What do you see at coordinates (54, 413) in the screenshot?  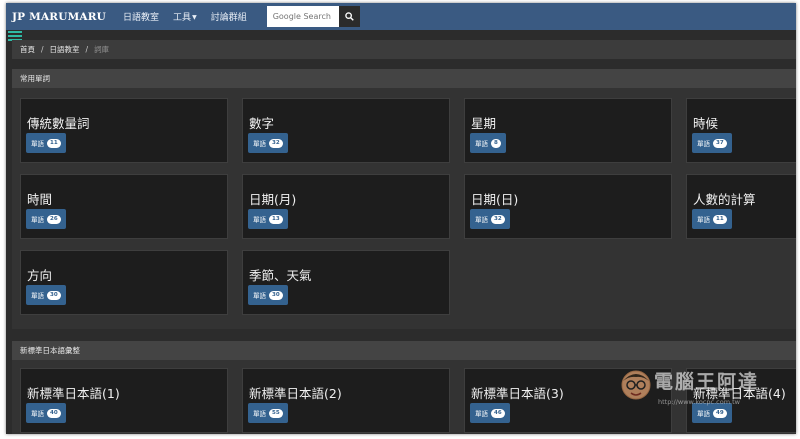 I see `count-badge: 40` at bounding box center [54, 413].